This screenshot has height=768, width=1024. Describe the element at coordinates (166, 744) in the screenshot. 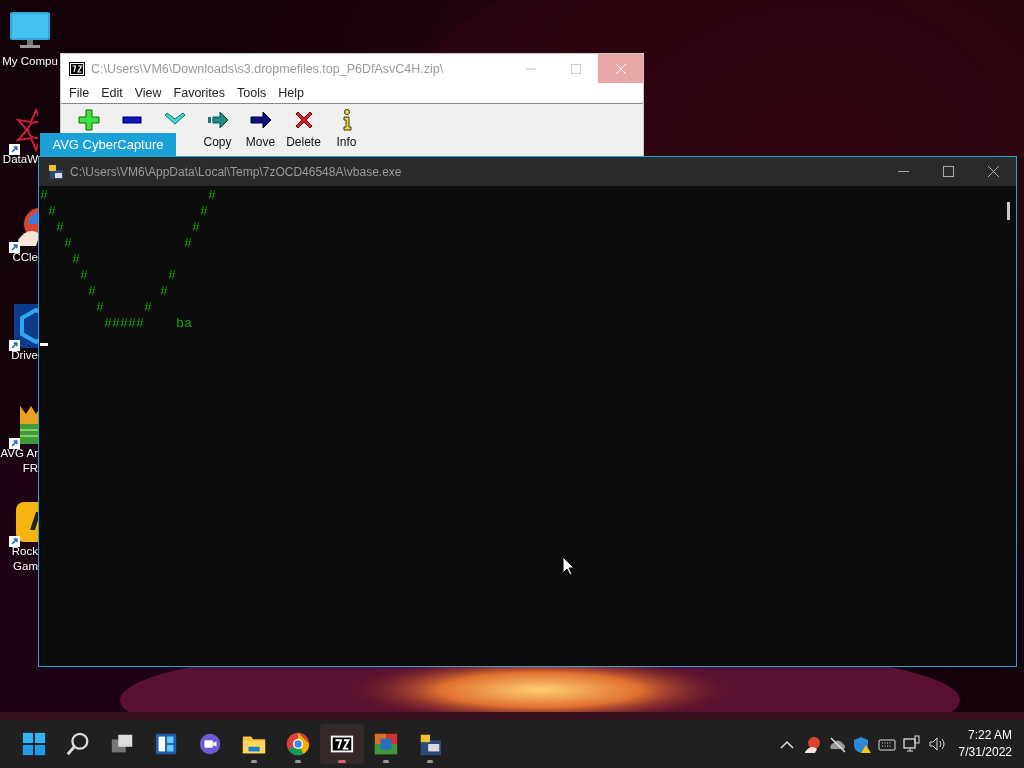

I see `widgets-icon` at that location.